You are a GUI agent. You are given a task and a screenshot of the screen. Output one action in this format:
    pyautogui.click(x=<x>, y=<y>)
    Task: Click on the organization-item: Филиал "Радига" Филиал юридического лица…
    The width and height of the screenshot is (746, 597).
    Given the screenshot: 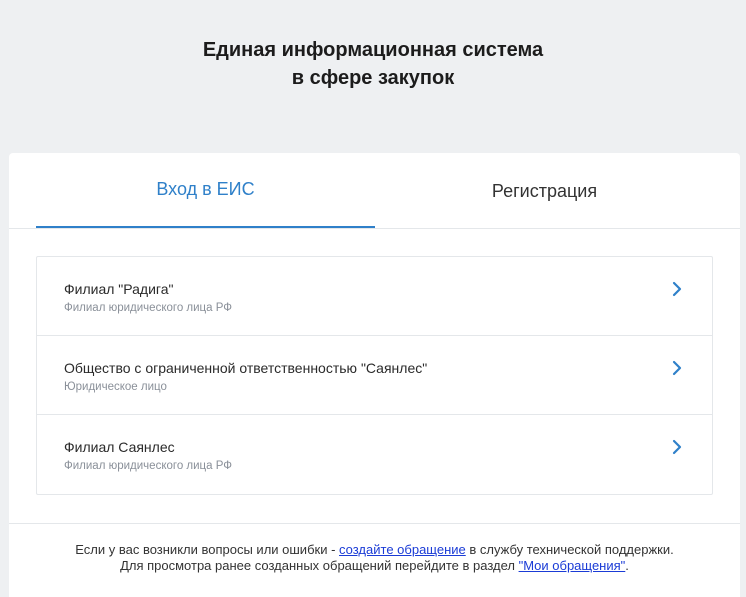 What is the action you would take?
    pyautogui.click(x=374, y=296)
    